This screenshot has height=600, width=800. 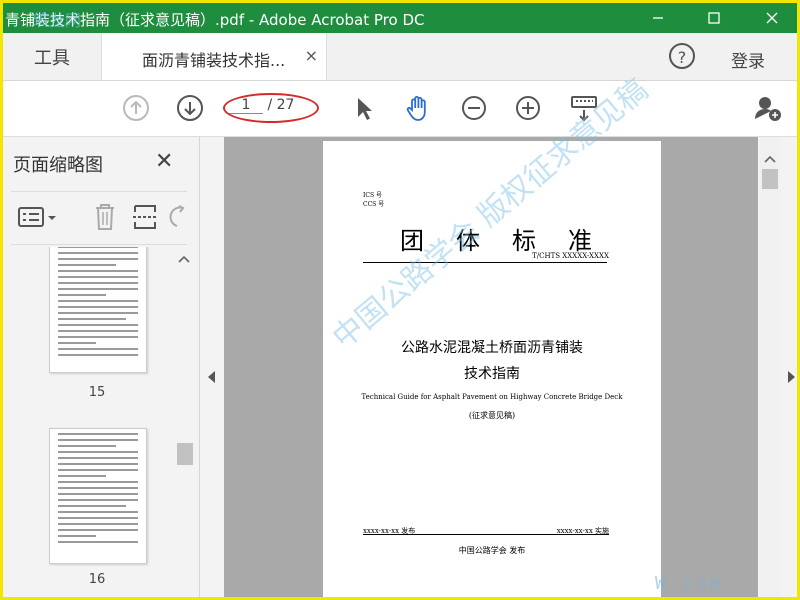 What do you see at coordinates (164, 161) in the screenshot?
I see `panel-close-icon: ✕` at bounding box center [164, 161].